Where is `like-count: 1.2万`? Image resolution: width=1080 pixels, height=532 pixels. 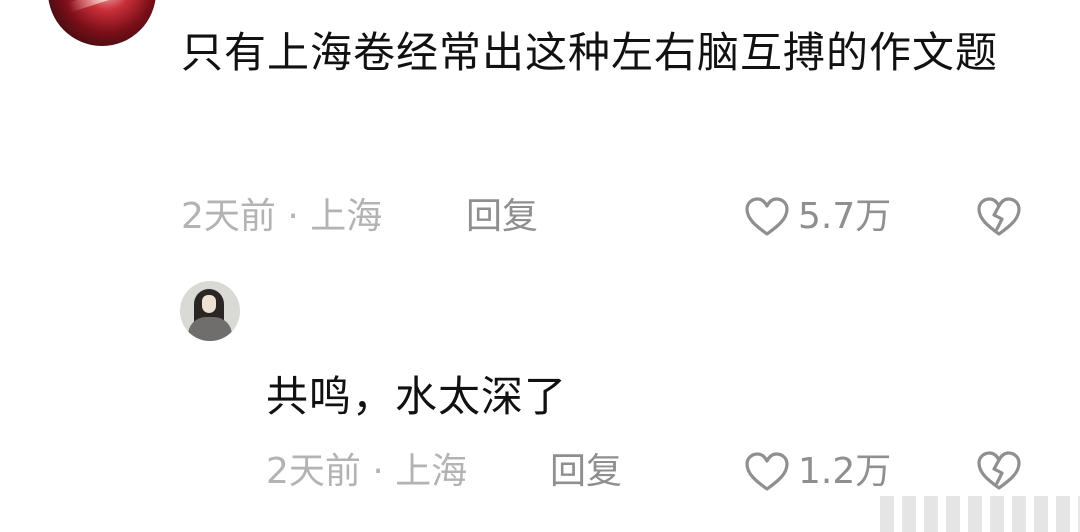
like-count: 1.2万 is located at coordinates (845, 471).